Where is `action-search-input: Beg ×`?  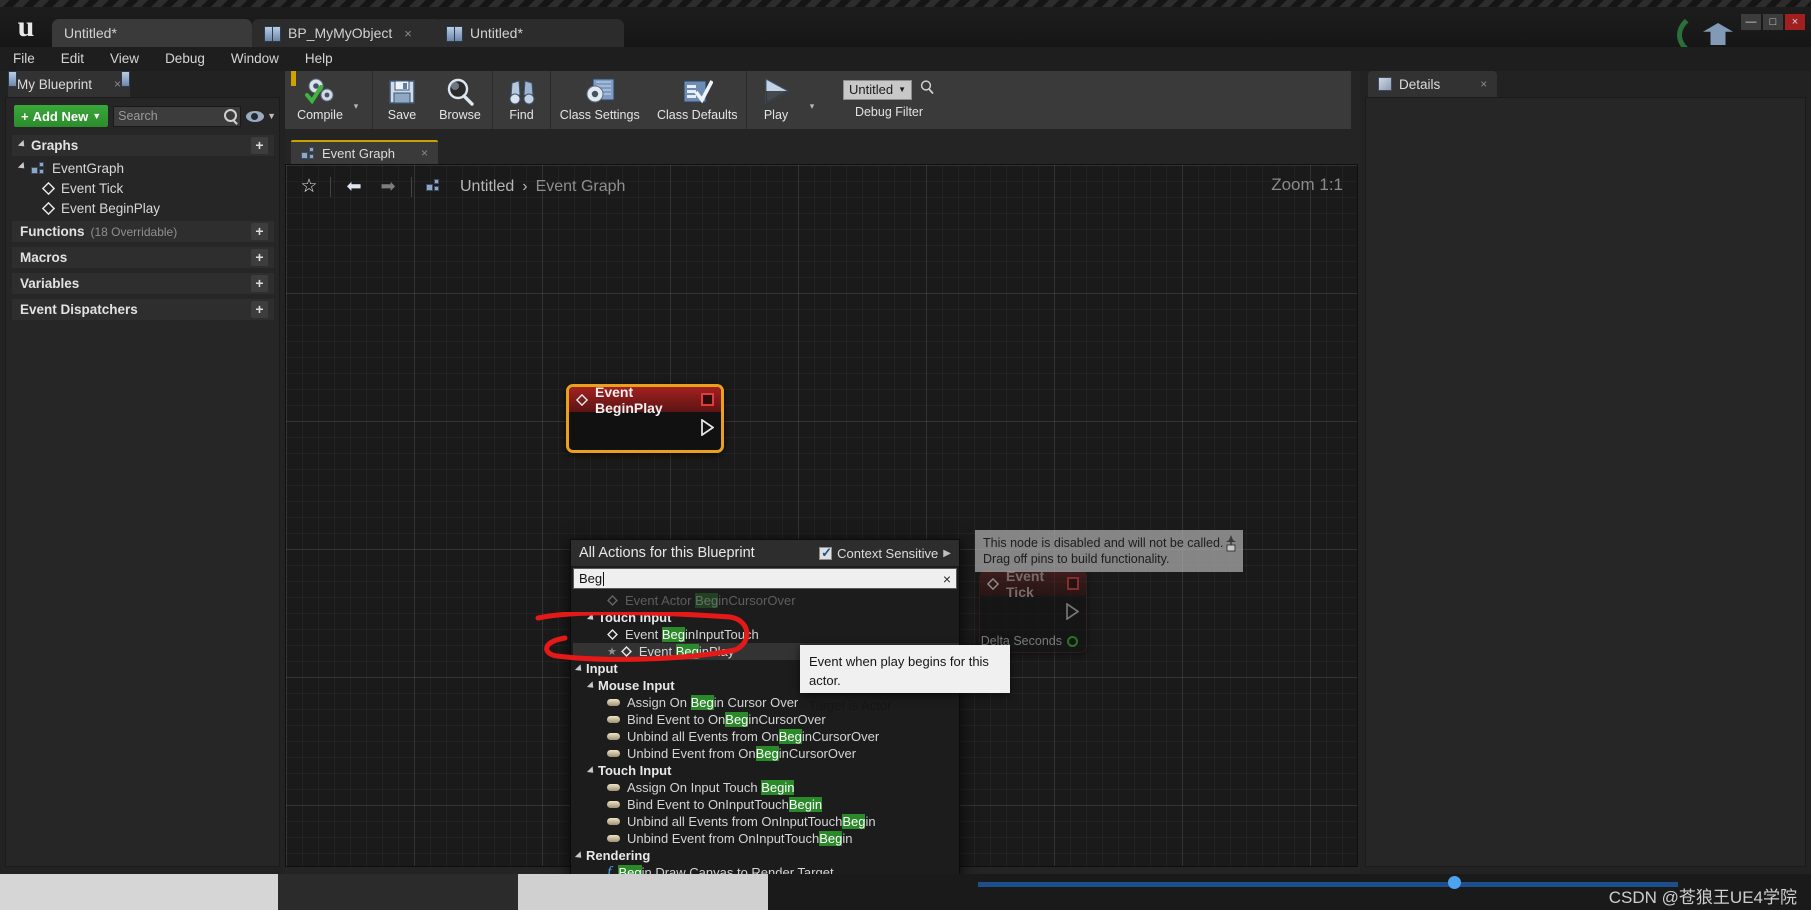 action-search-input: Beg × is located at coordinates (765, 578).